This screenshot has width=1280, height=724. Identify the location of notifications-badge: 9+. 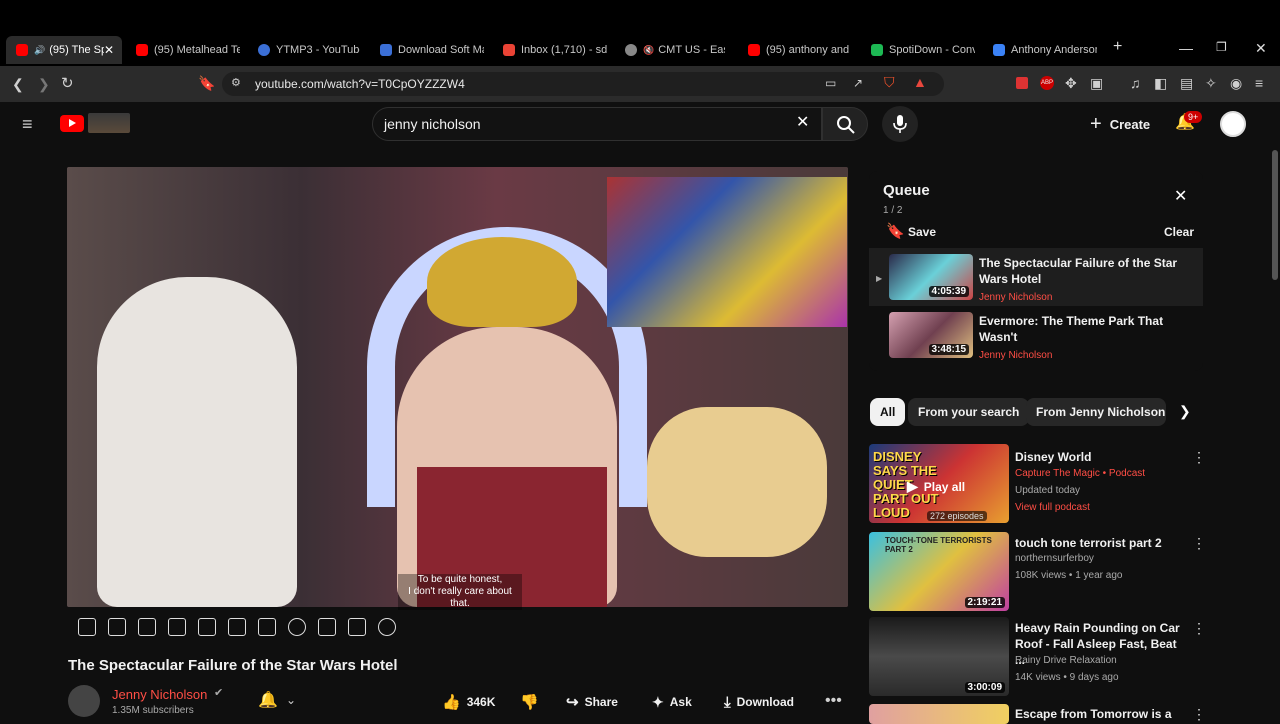
(1193, 117).